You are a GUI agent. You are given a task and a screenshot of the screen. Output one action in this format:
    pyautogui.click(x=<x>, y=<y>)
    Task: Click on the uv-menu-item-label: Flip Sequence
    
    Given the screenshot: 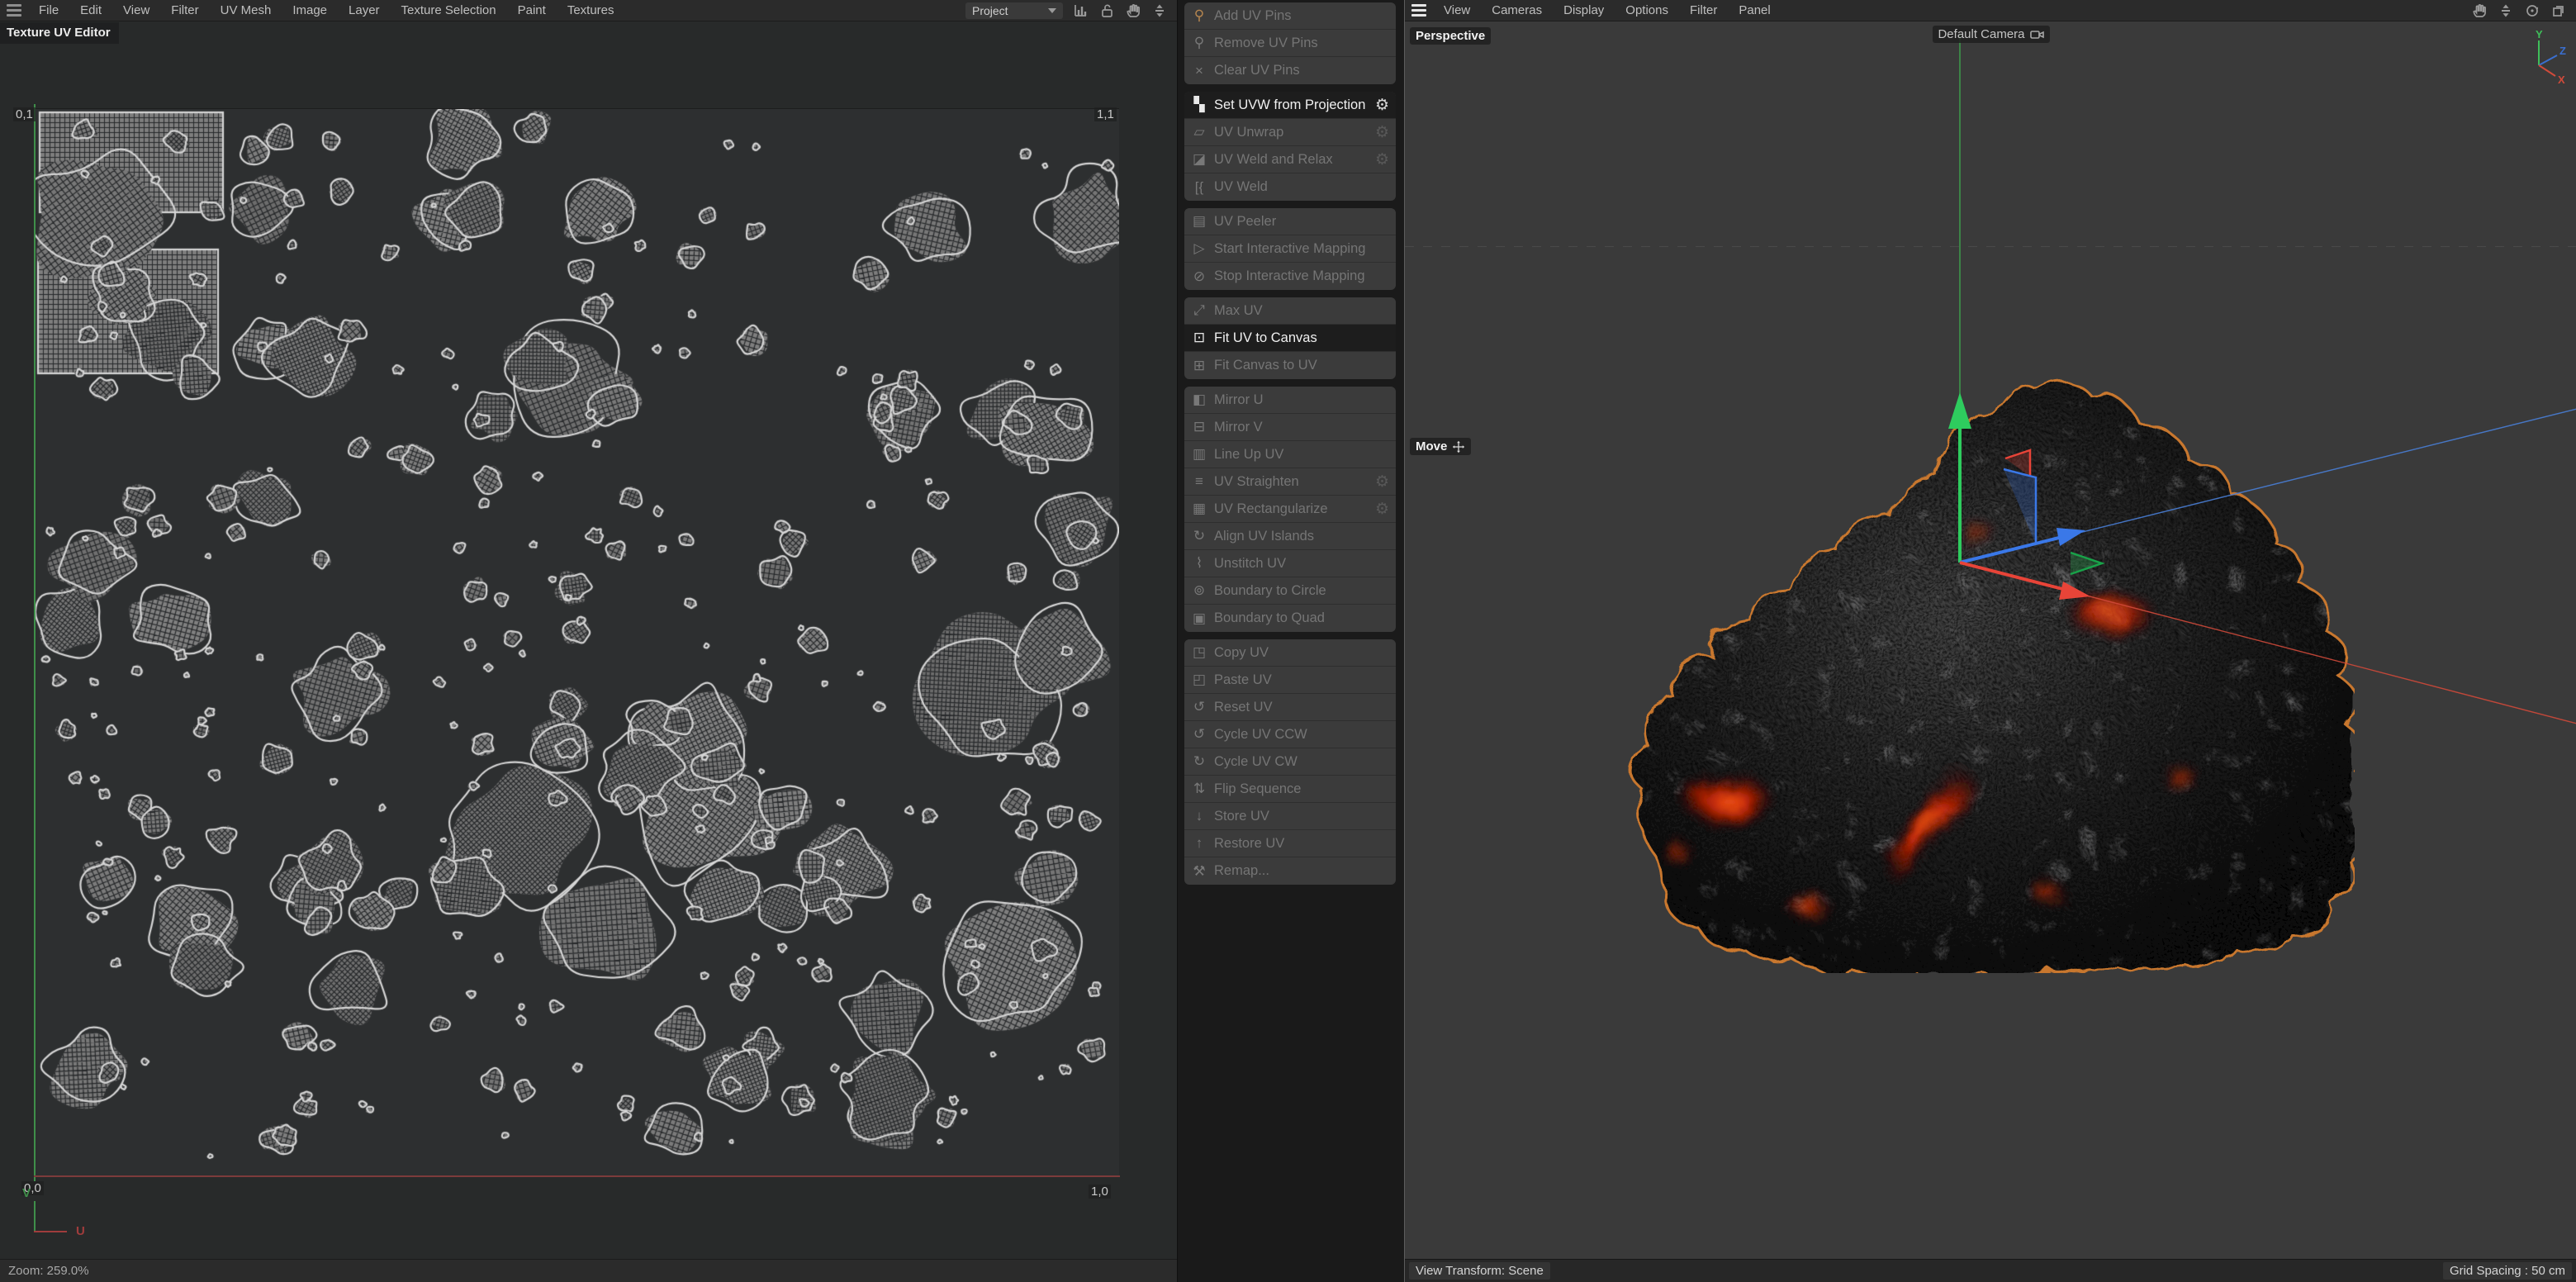 What is the action you would take?
    pyautogui.click(x=1258, y=788)
    